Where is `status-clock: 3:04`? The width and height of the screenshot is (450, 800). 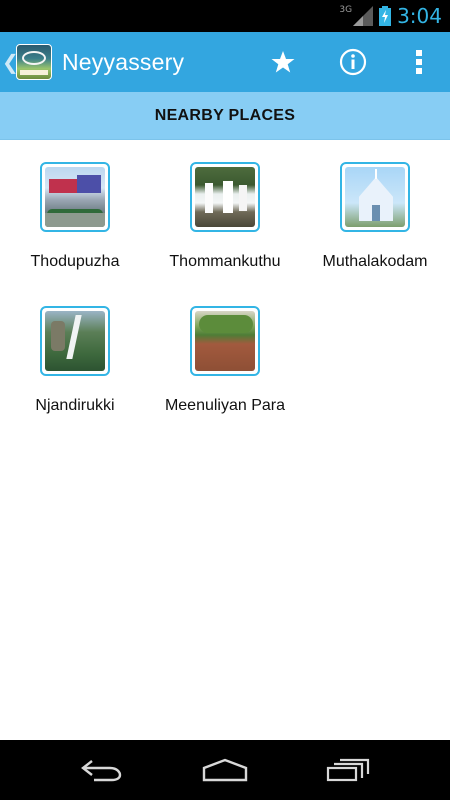
status-clock: 3:04 is located at coordinates (419, 16).